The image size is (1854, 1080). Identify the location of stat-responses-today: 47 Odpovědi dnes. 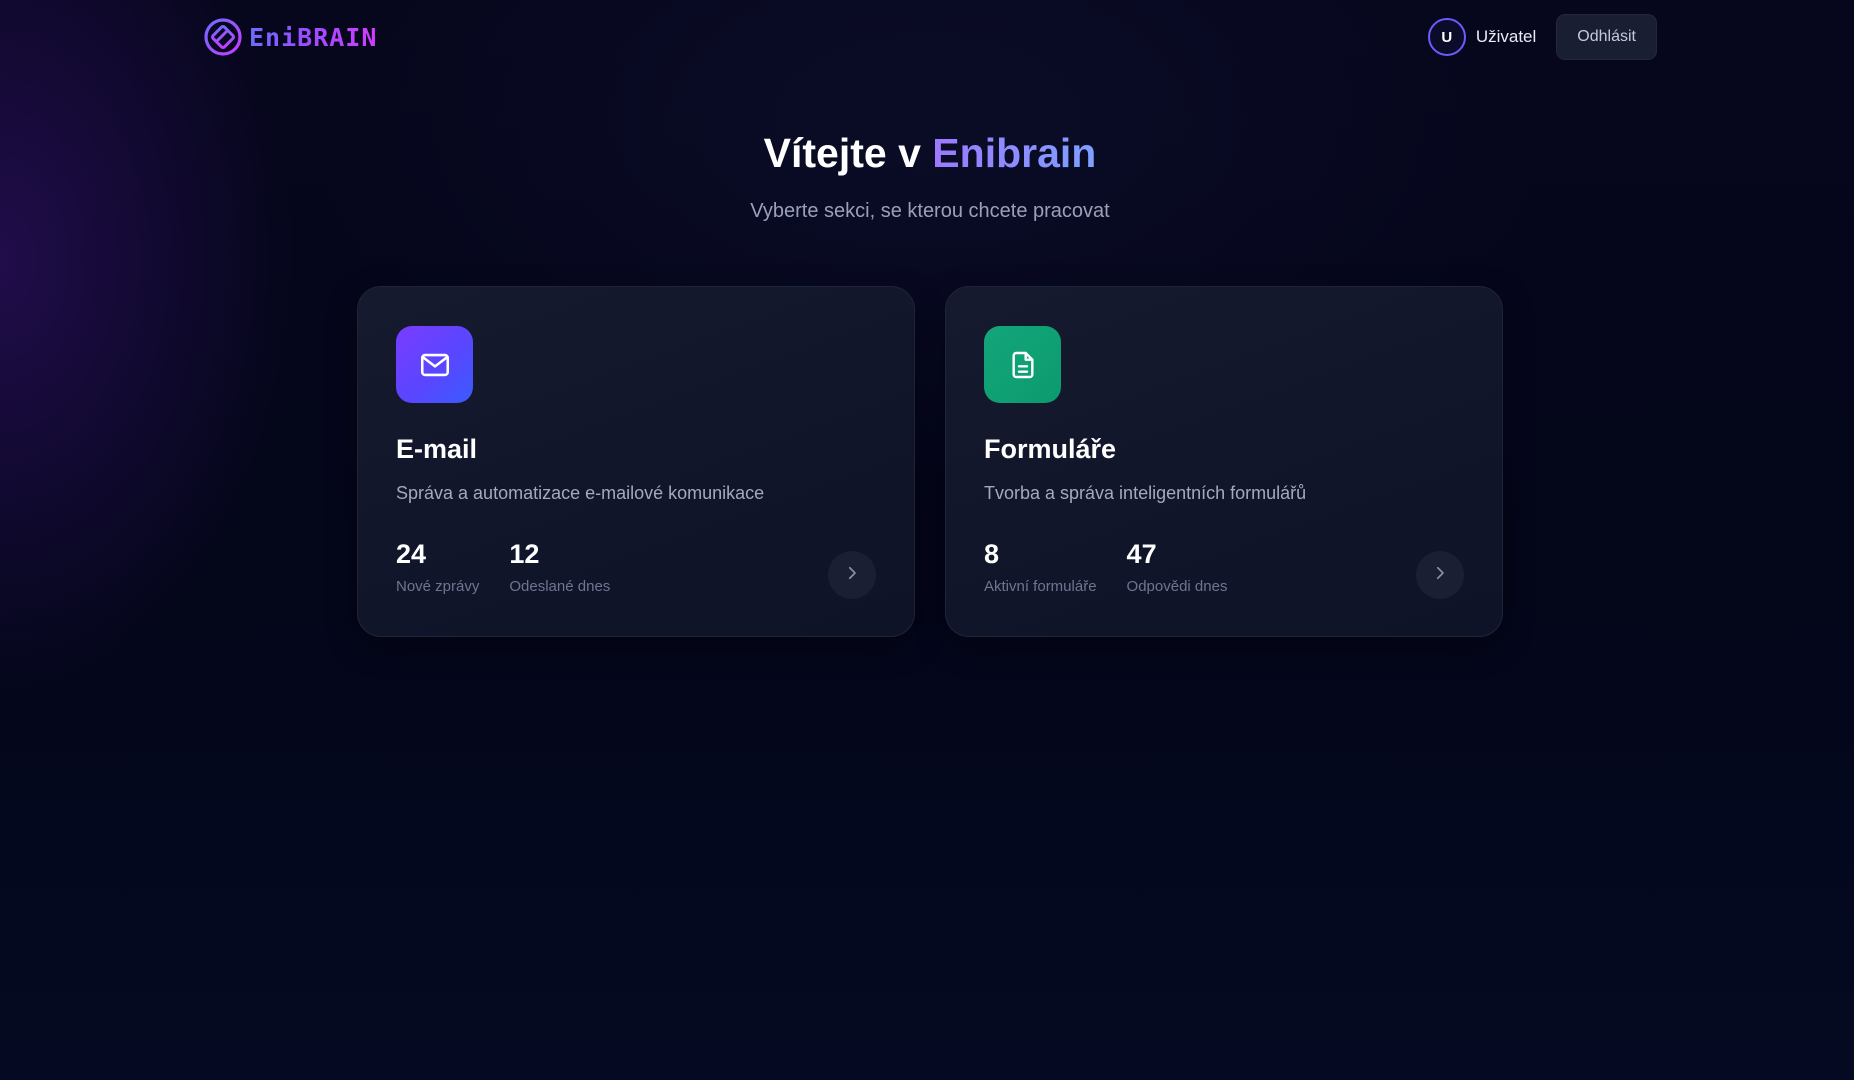
(1177, 567).